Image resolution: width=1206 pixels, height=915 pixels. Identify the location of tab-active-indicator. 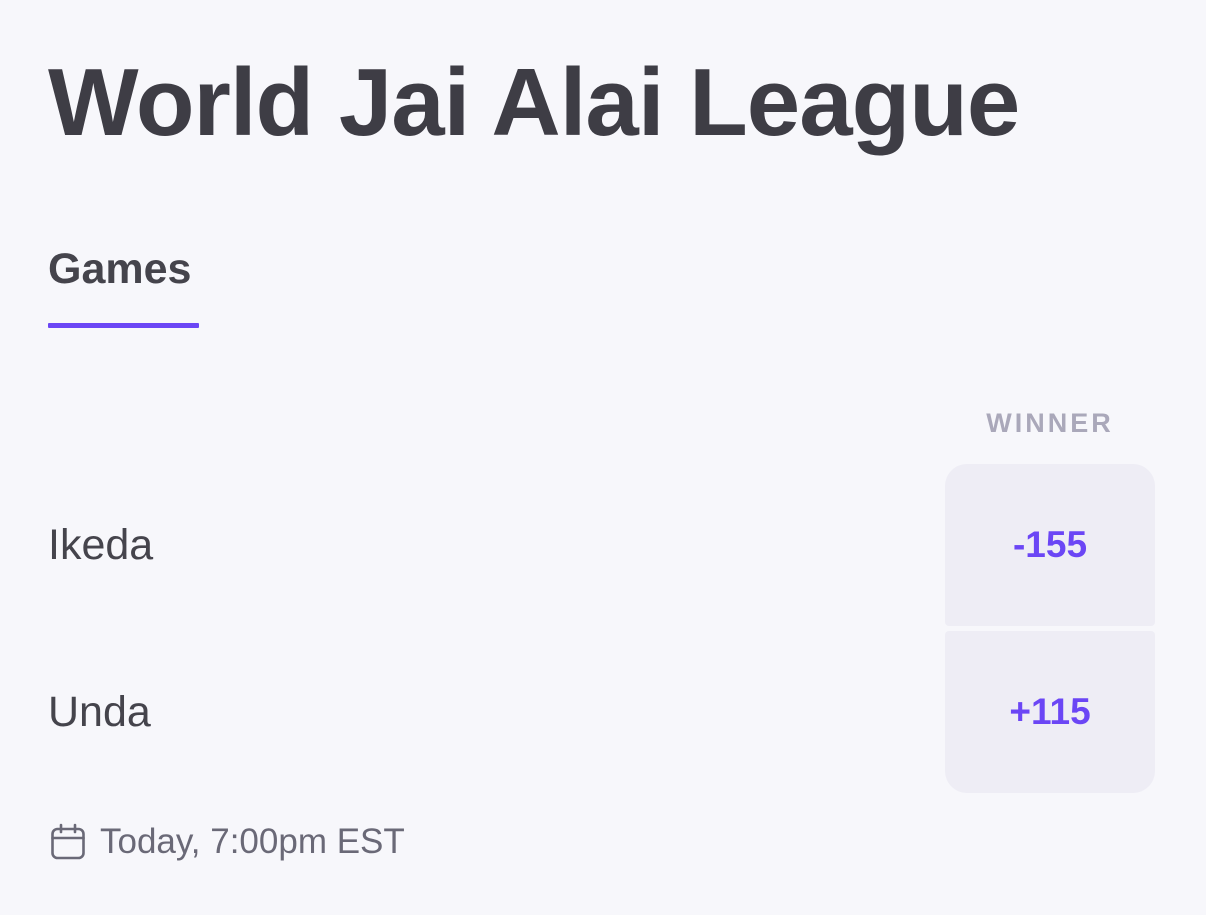
(123, 325).